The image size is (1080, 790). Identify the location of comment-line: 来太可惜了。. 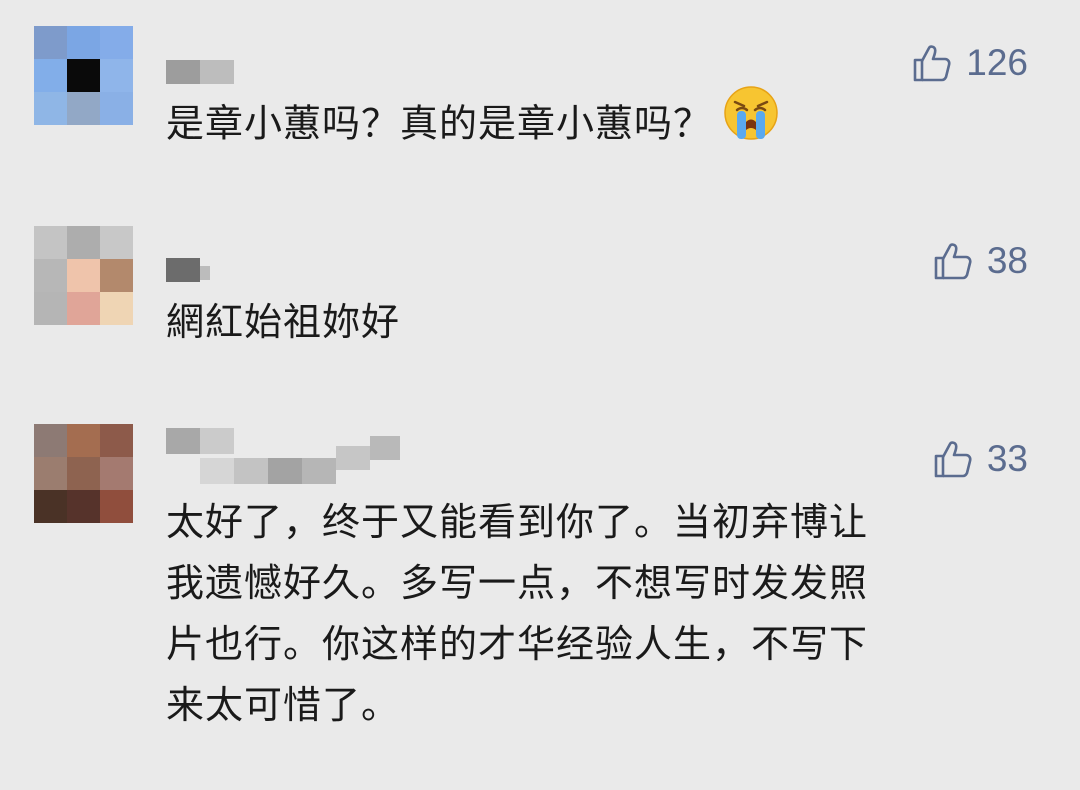
(283, 705).